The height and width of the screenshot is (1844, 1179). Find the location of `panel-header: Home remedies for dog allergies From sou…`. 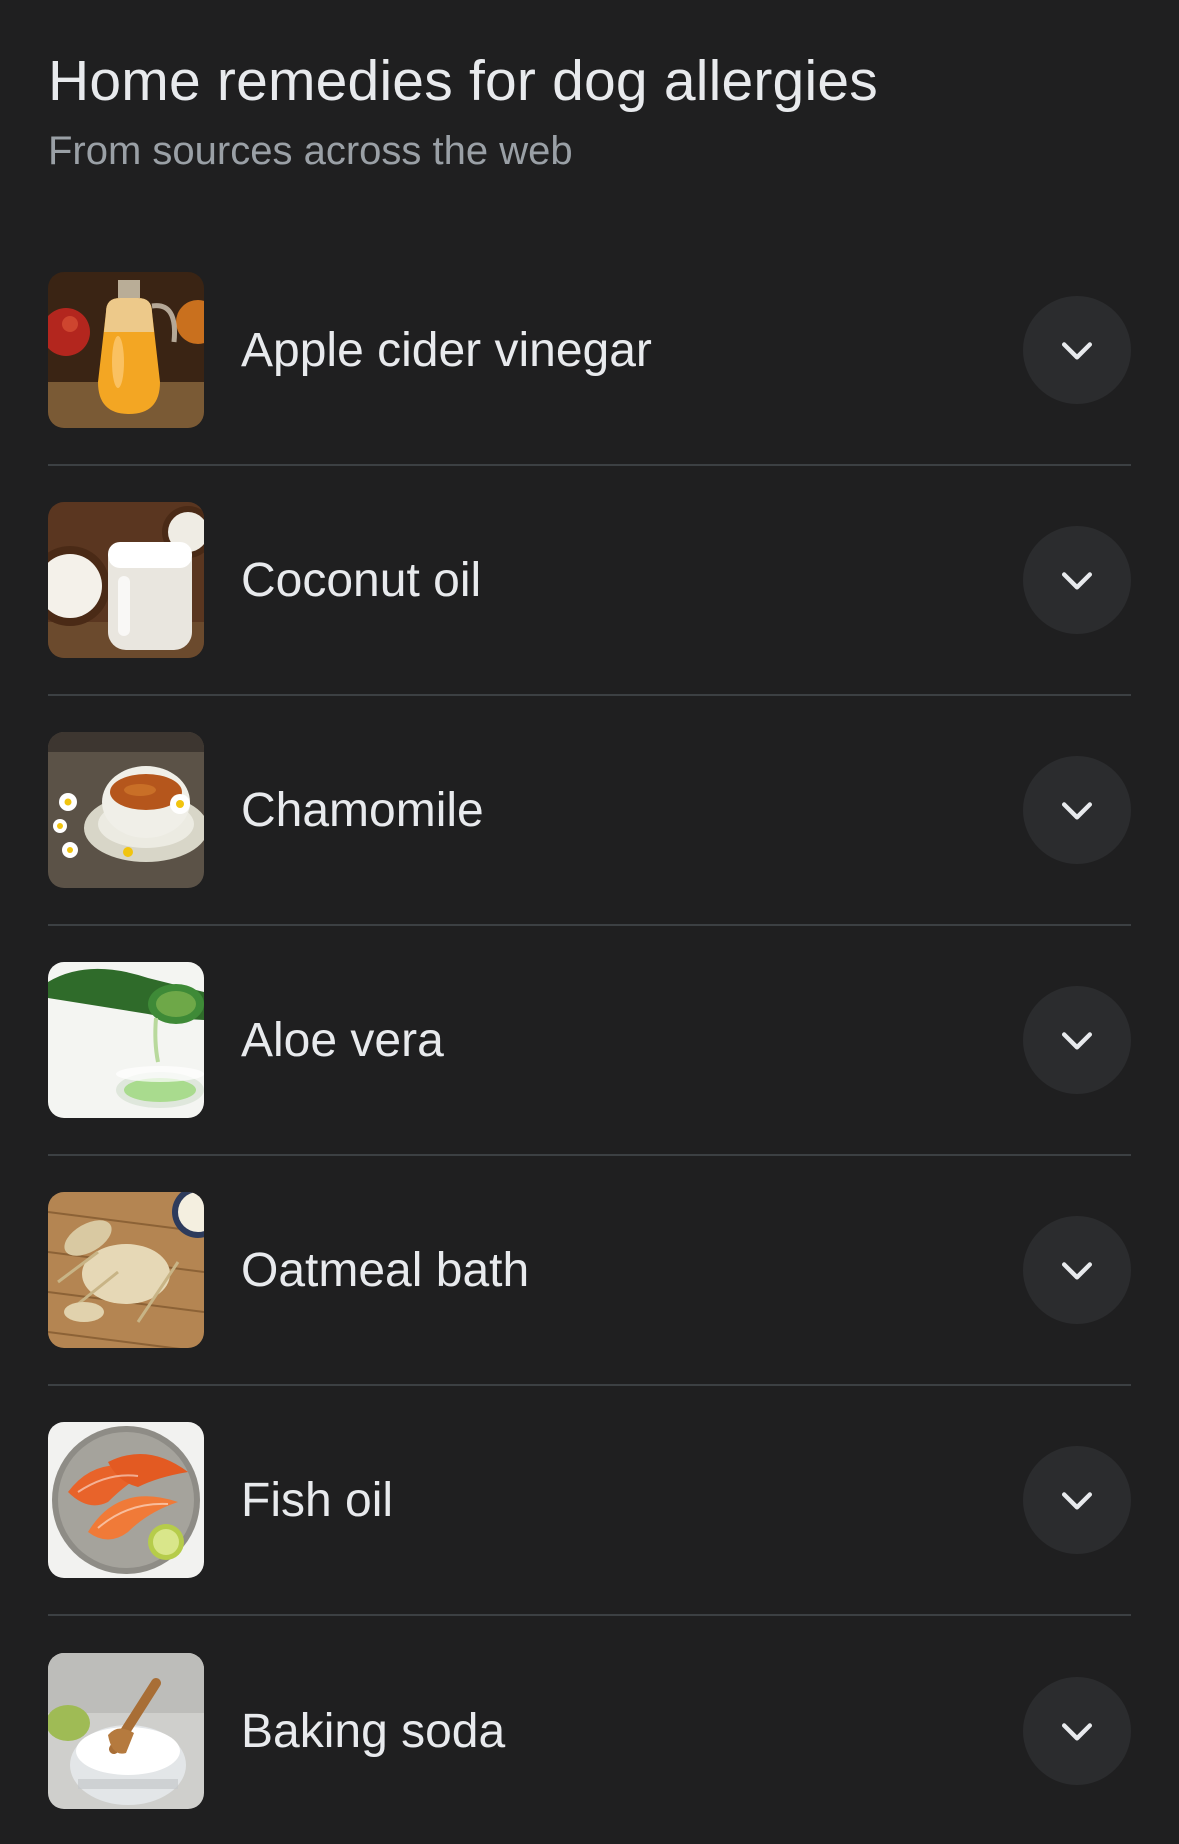

panel-header: Home remedies for dog allergies From sou… is located at coordinates (589, 88).